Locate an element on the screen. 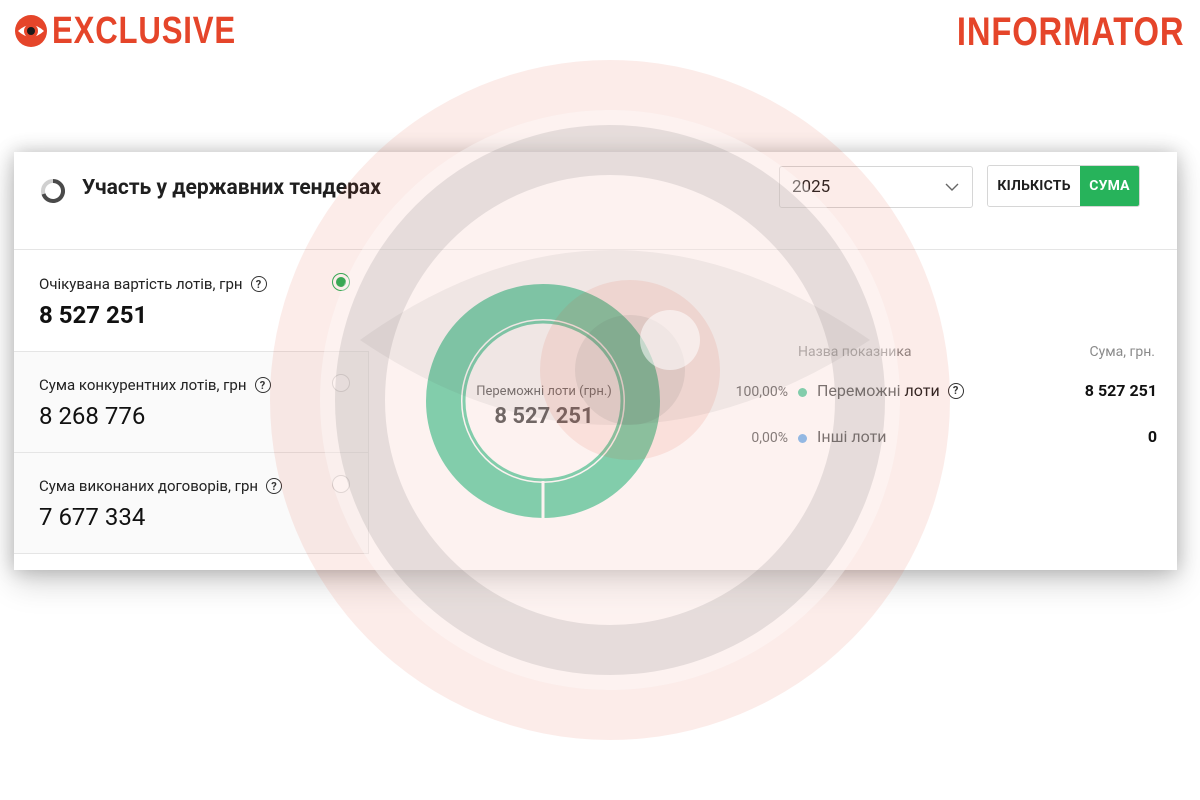 The height and width of the screenshot is (800, 1200). widget-title: Участь у державних тендерах is located at coordinates (231, 188).